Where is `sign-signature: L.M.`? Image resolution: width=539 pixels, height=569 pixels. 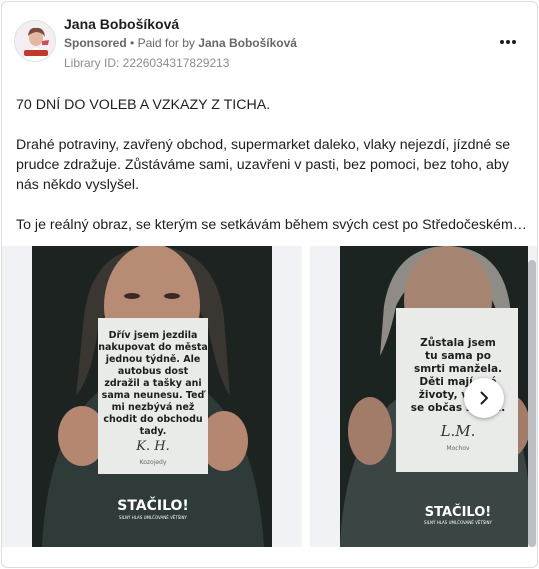 sign-signature: L.M. is located at coordinates (458, 431).